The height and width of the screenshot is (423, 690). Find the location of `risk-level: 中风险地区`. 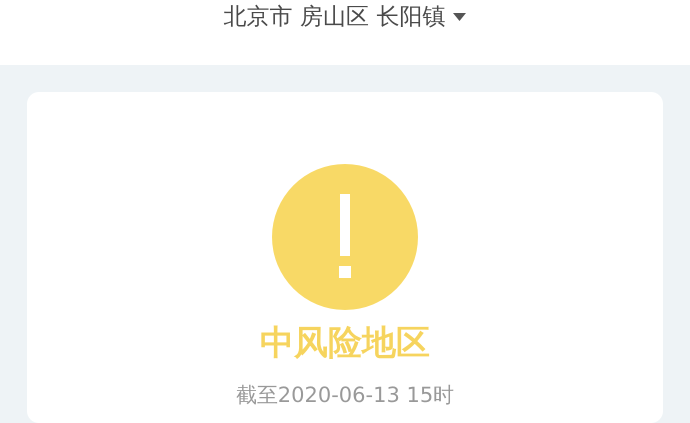

risk-level: 中风险地区 is located at coordinates (345, 343).